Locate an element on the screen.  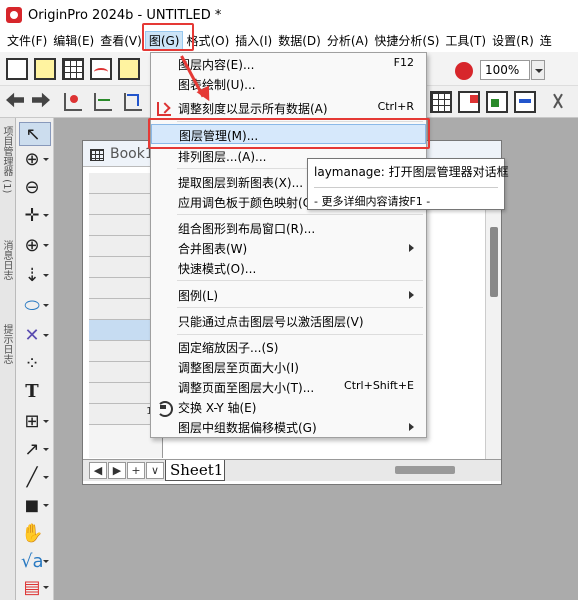
crosshair-icon: ✛ is located at coordinates (32, 215).